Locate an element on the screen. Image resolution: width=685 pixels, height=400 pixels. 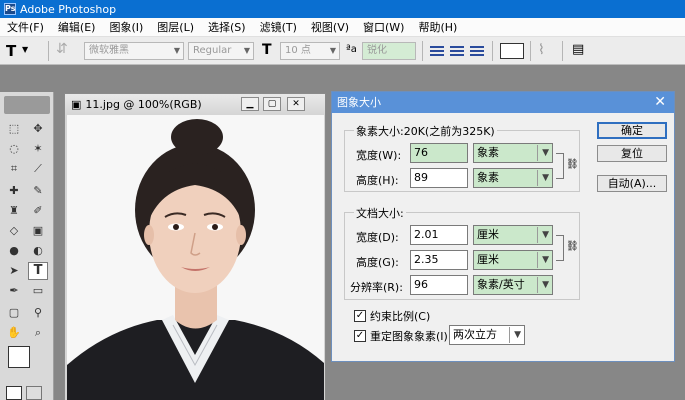
eyedropper-icon: ⚲ is located at coordinates (38, 313).